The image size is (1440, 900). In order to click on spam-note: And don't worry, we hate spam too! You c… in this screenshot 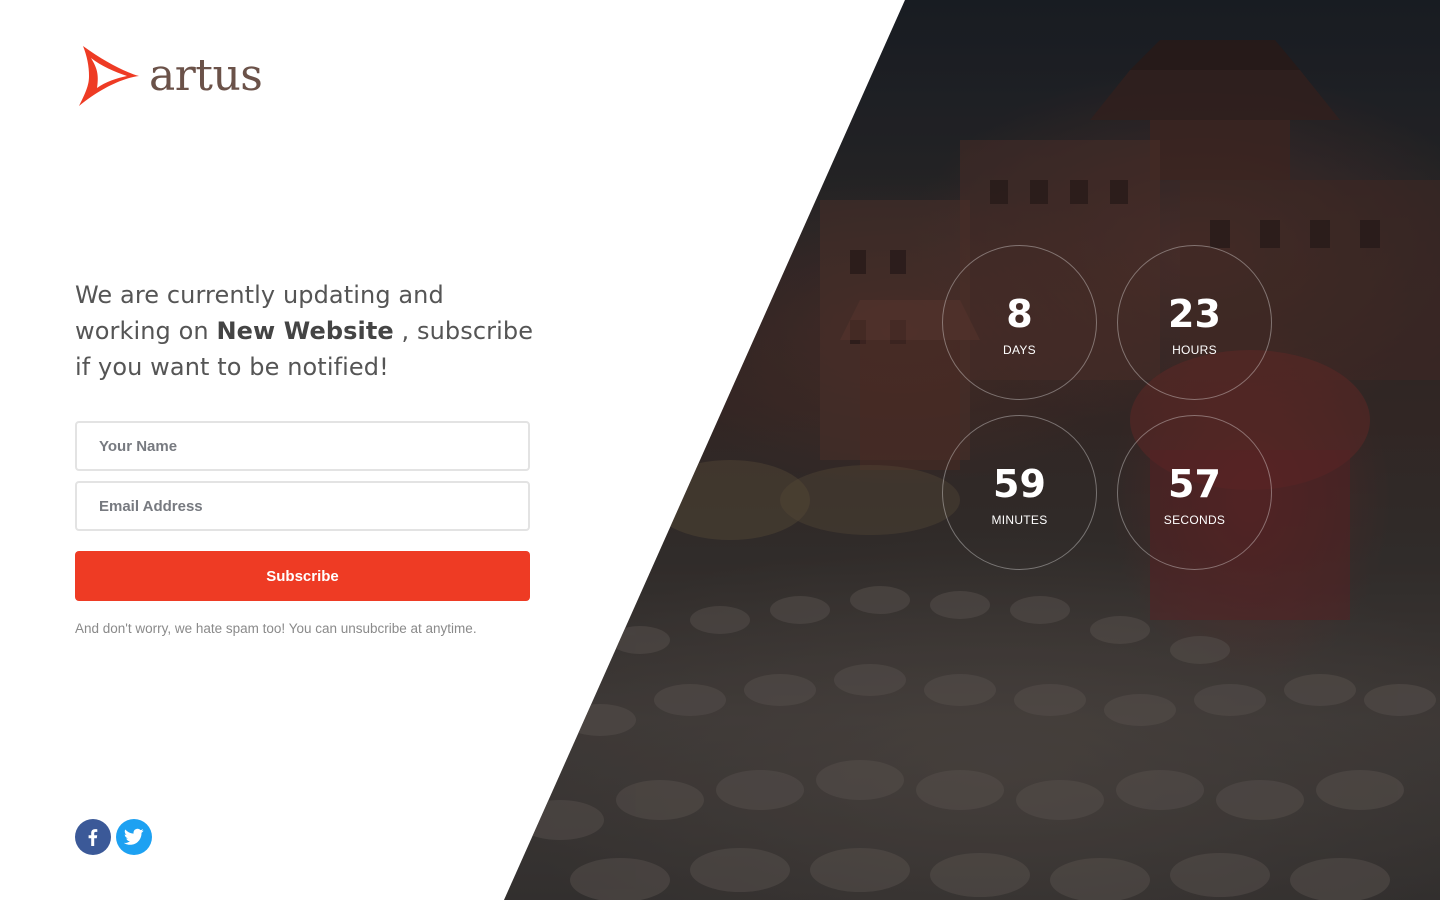, I will do `click(276, 628)`.